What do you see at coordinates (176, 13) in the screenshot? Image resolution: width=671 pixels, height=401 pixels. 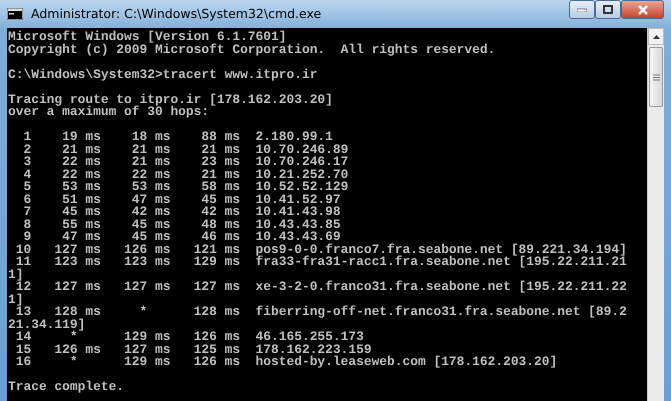 I see `window-title: Administrator: C:\Windows\System32\cmd.exe` at bounding box center [176, 13].